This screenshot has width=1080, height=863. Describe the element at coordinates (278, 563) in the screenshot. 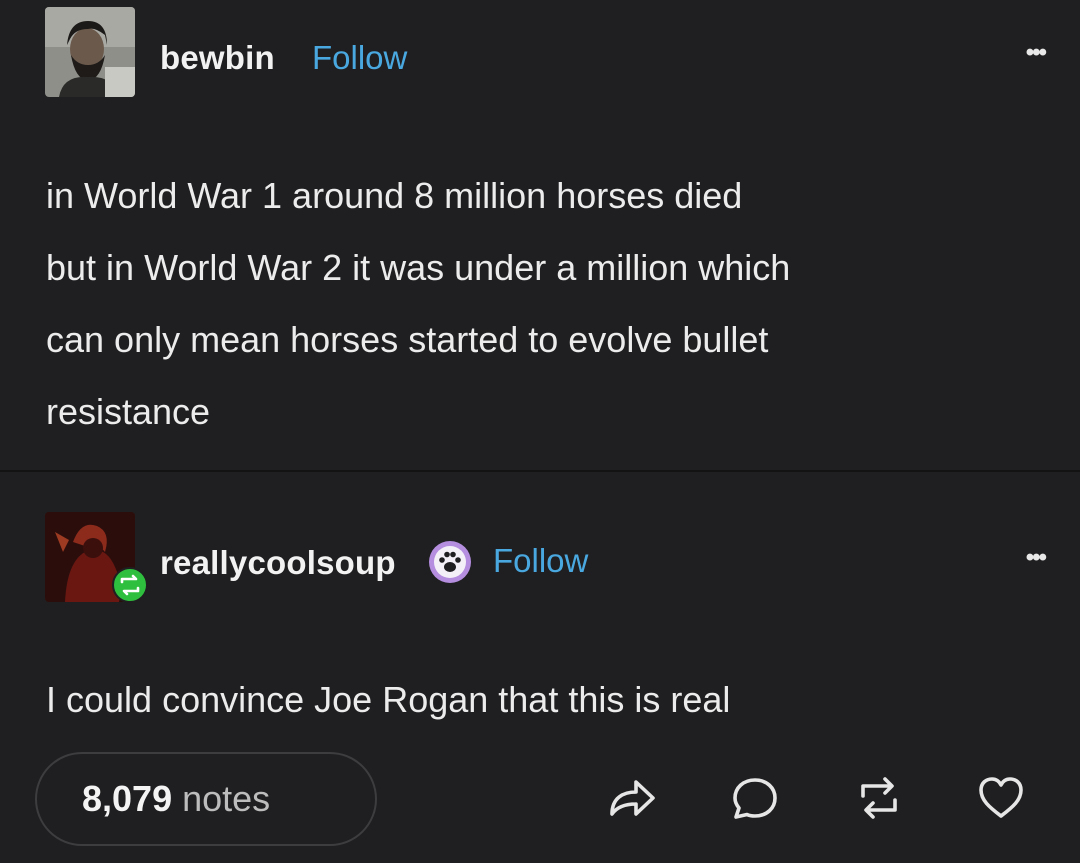

I see `username: reallycoolsoup` at that location.